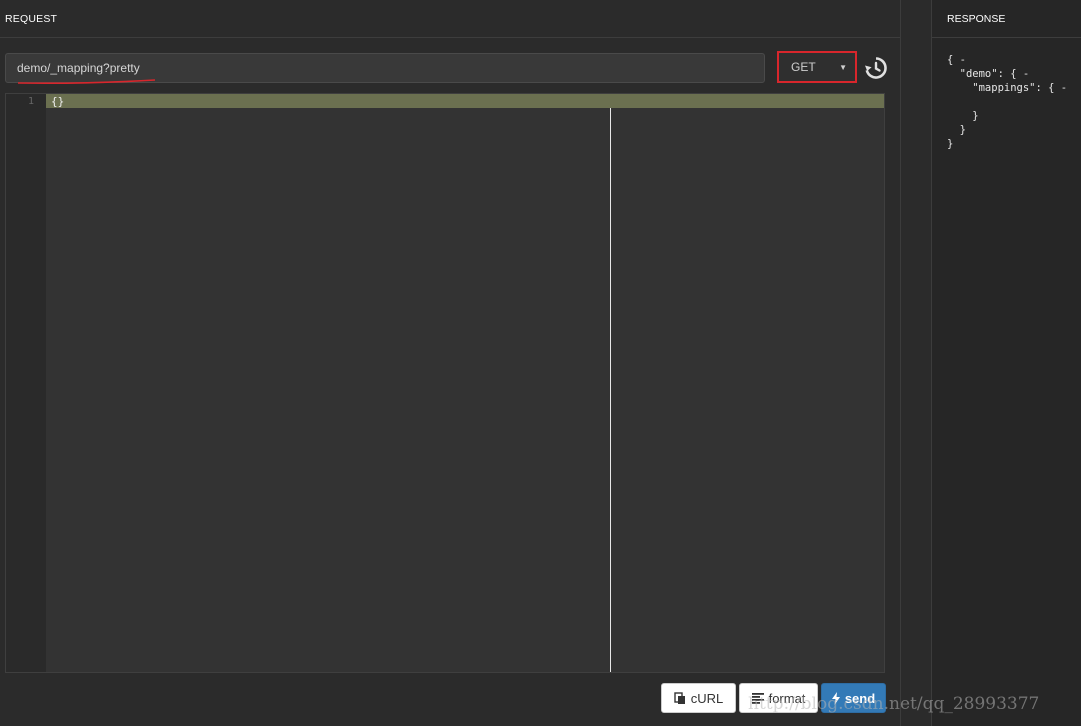 This screenshot has width=1081, height=726. I want to click on red-underline-annotation, so click(86, 81).